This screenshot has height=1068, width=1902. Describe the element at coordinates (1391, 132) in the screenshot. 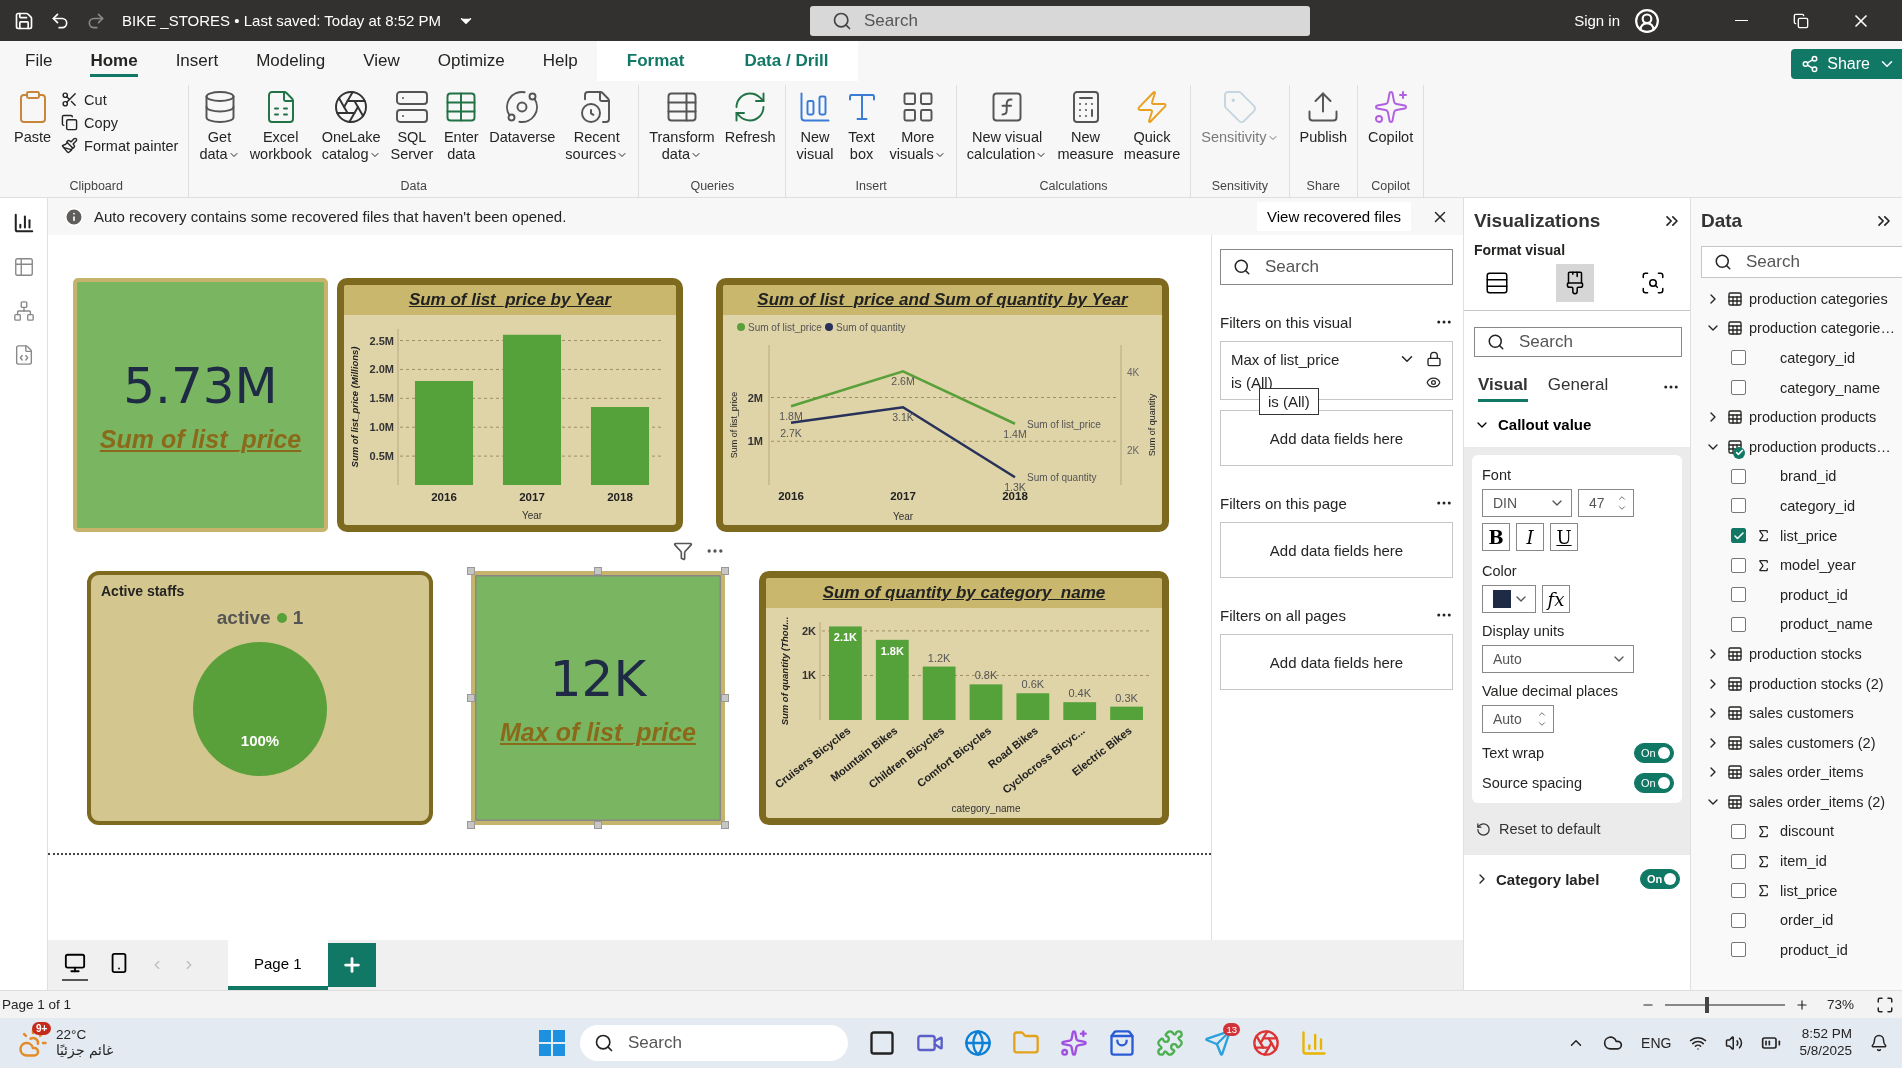

I see `ribbon-button: Copilot` at that location.